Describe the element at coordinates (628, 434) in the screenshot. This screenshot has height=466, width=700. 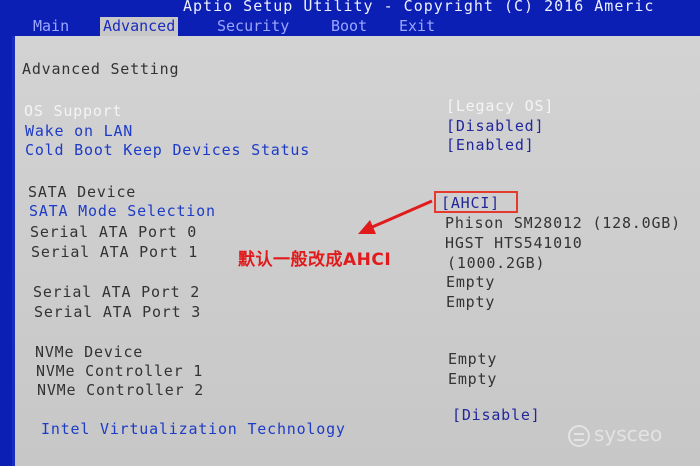
I see `watermark-text: sysceo` at that location.